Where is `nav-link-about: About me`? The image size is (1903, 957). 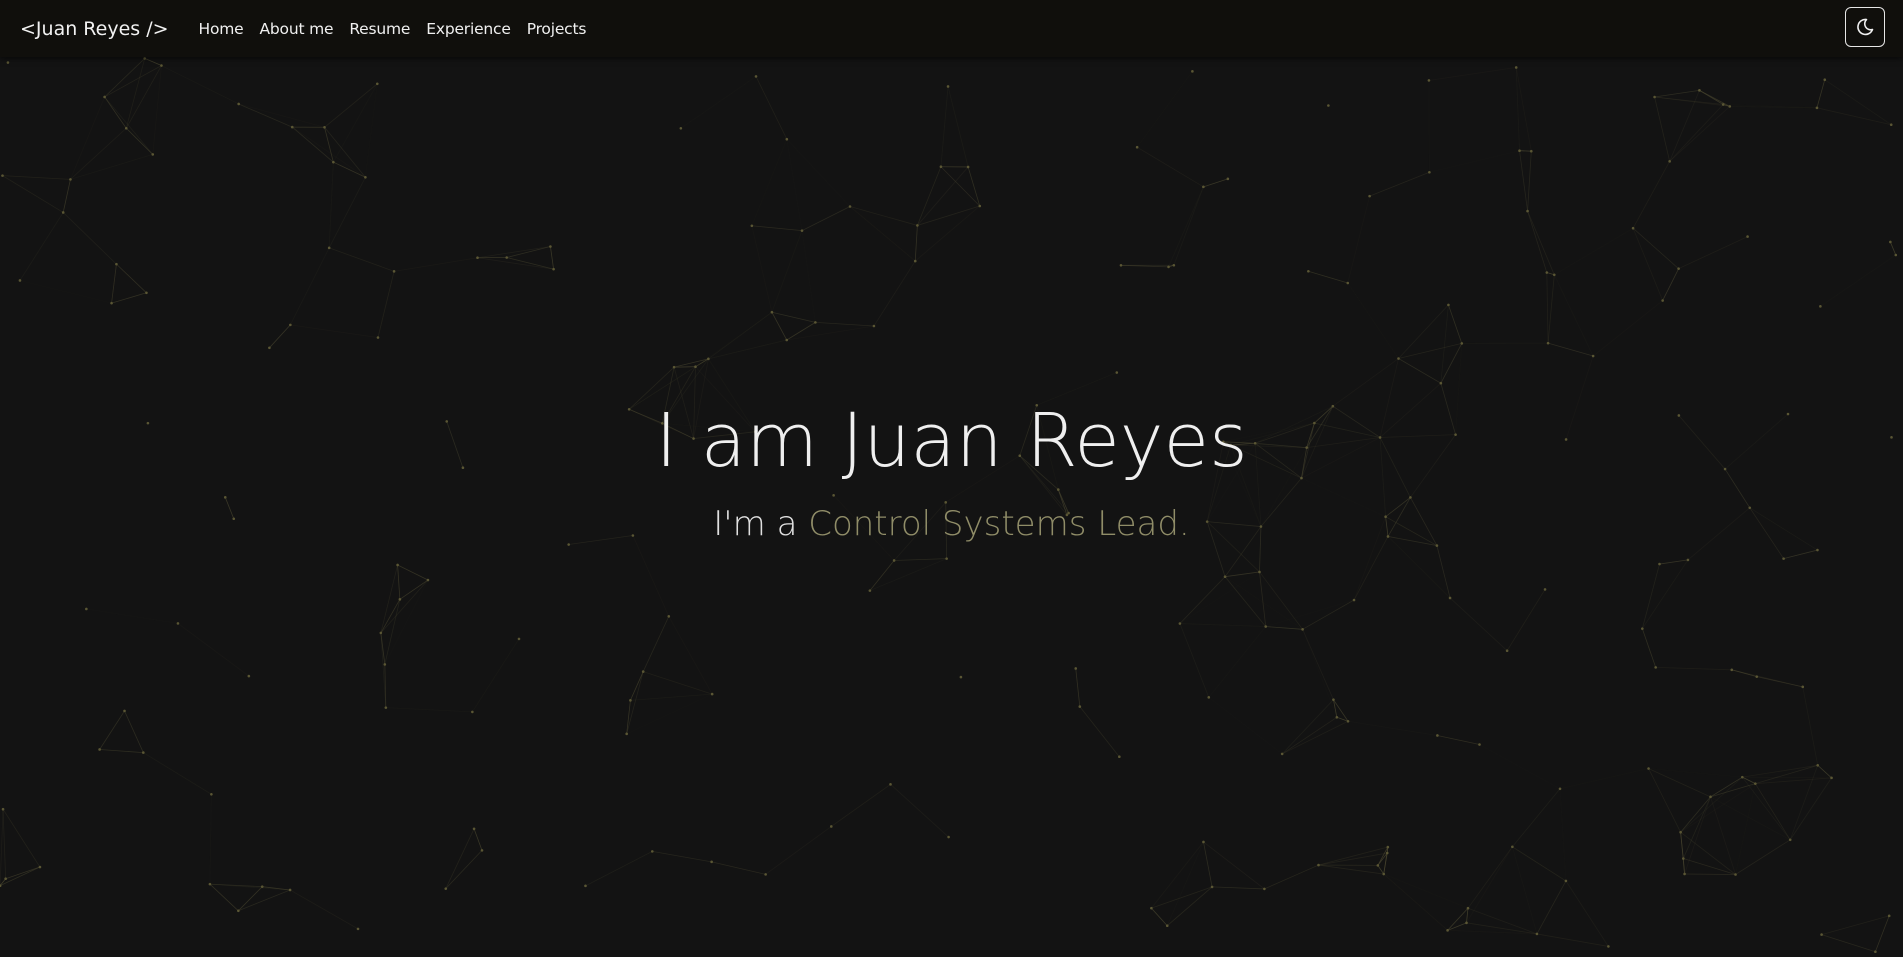
nav-link-about: About me is located at coordinates (297, 29).